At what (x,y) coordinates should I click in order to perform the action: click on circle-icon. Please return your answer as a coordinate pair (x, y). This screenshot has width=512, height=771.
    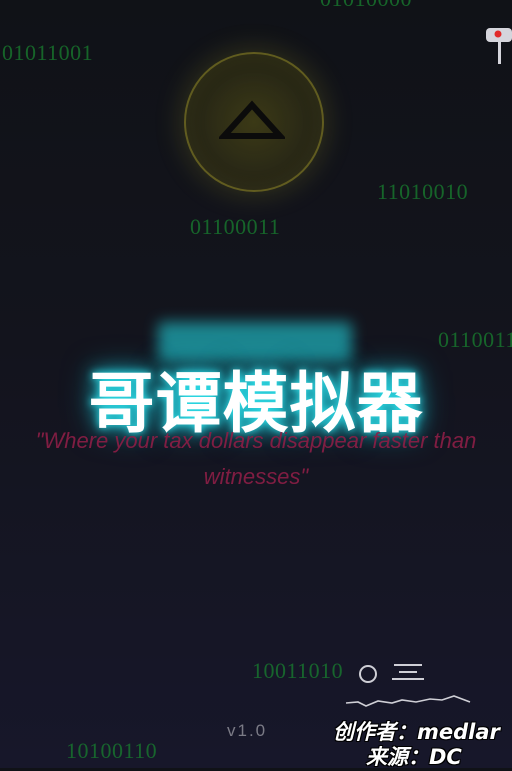
    Looking at the image, I should click on (368, 674).